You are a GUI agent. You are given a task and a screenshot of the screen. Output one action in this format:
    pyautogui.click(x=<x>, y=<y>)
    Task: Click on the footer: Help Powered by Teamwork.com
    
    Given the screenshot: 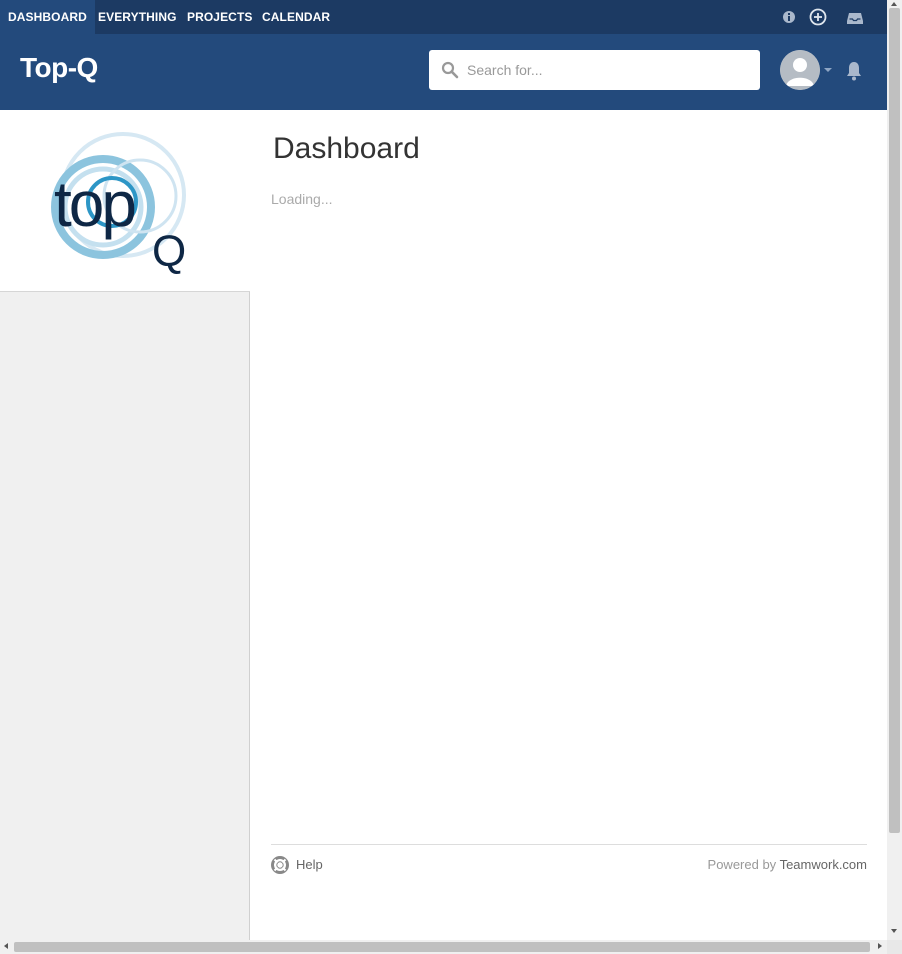 What is the action you would take?
    pyautogui.click(x=569, y=864)
    